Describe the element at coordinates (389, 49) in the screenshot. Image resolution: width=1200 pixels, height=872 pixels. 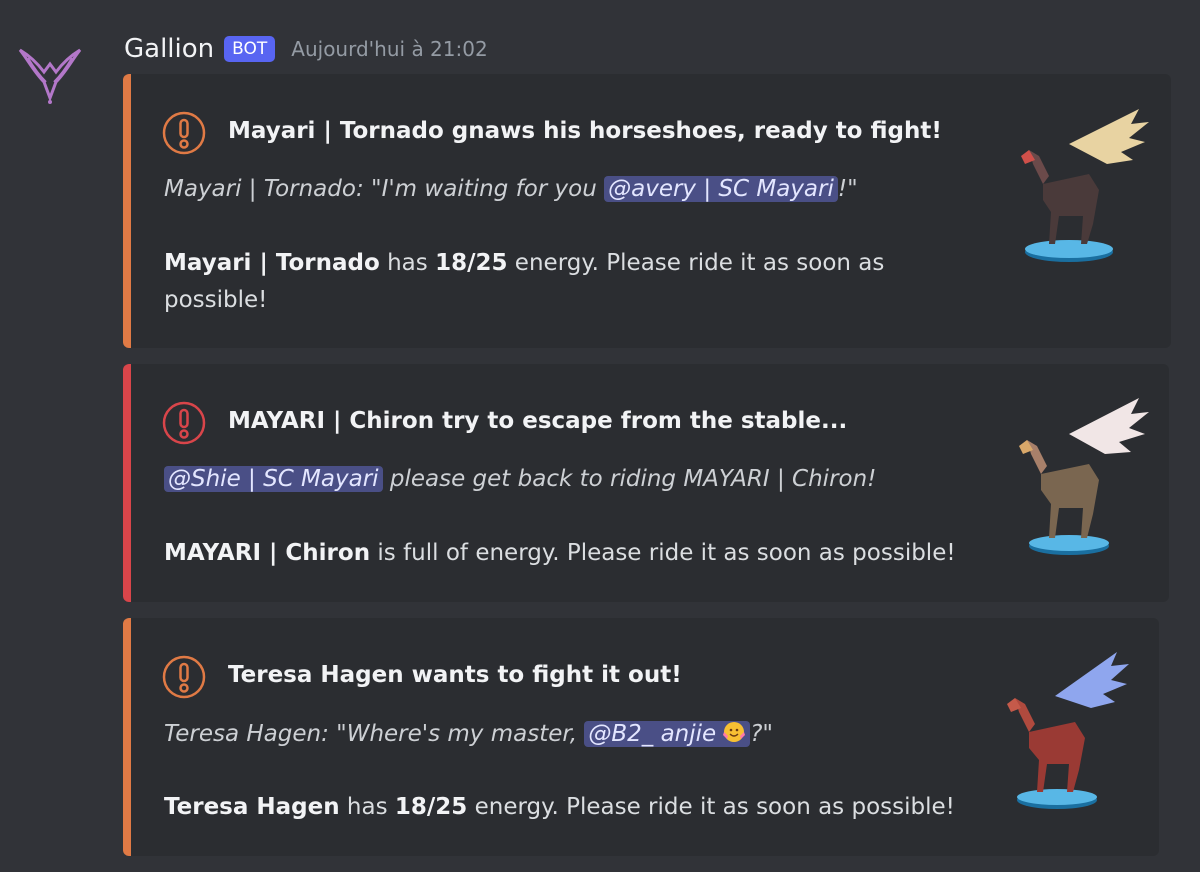
I see `message-timestamp: Aujourd'hui à 21:02` at that location.